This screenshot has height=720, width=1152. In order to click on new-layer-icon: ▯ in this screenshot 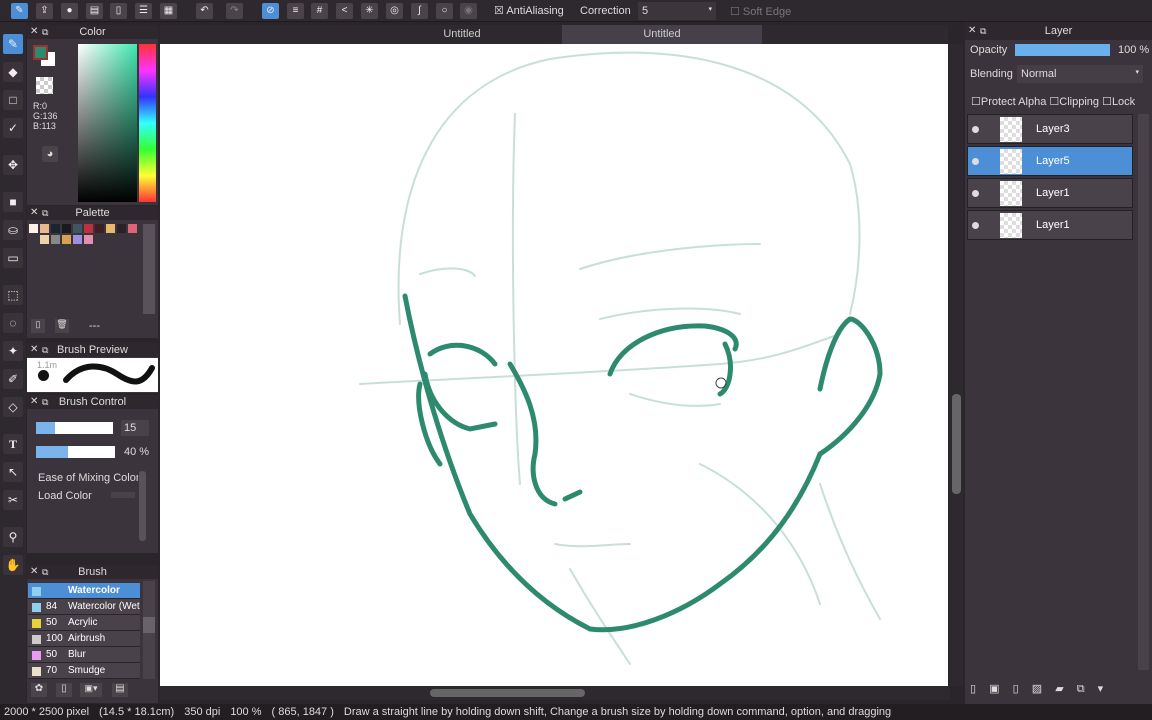, I will do `click(973, 689)`.